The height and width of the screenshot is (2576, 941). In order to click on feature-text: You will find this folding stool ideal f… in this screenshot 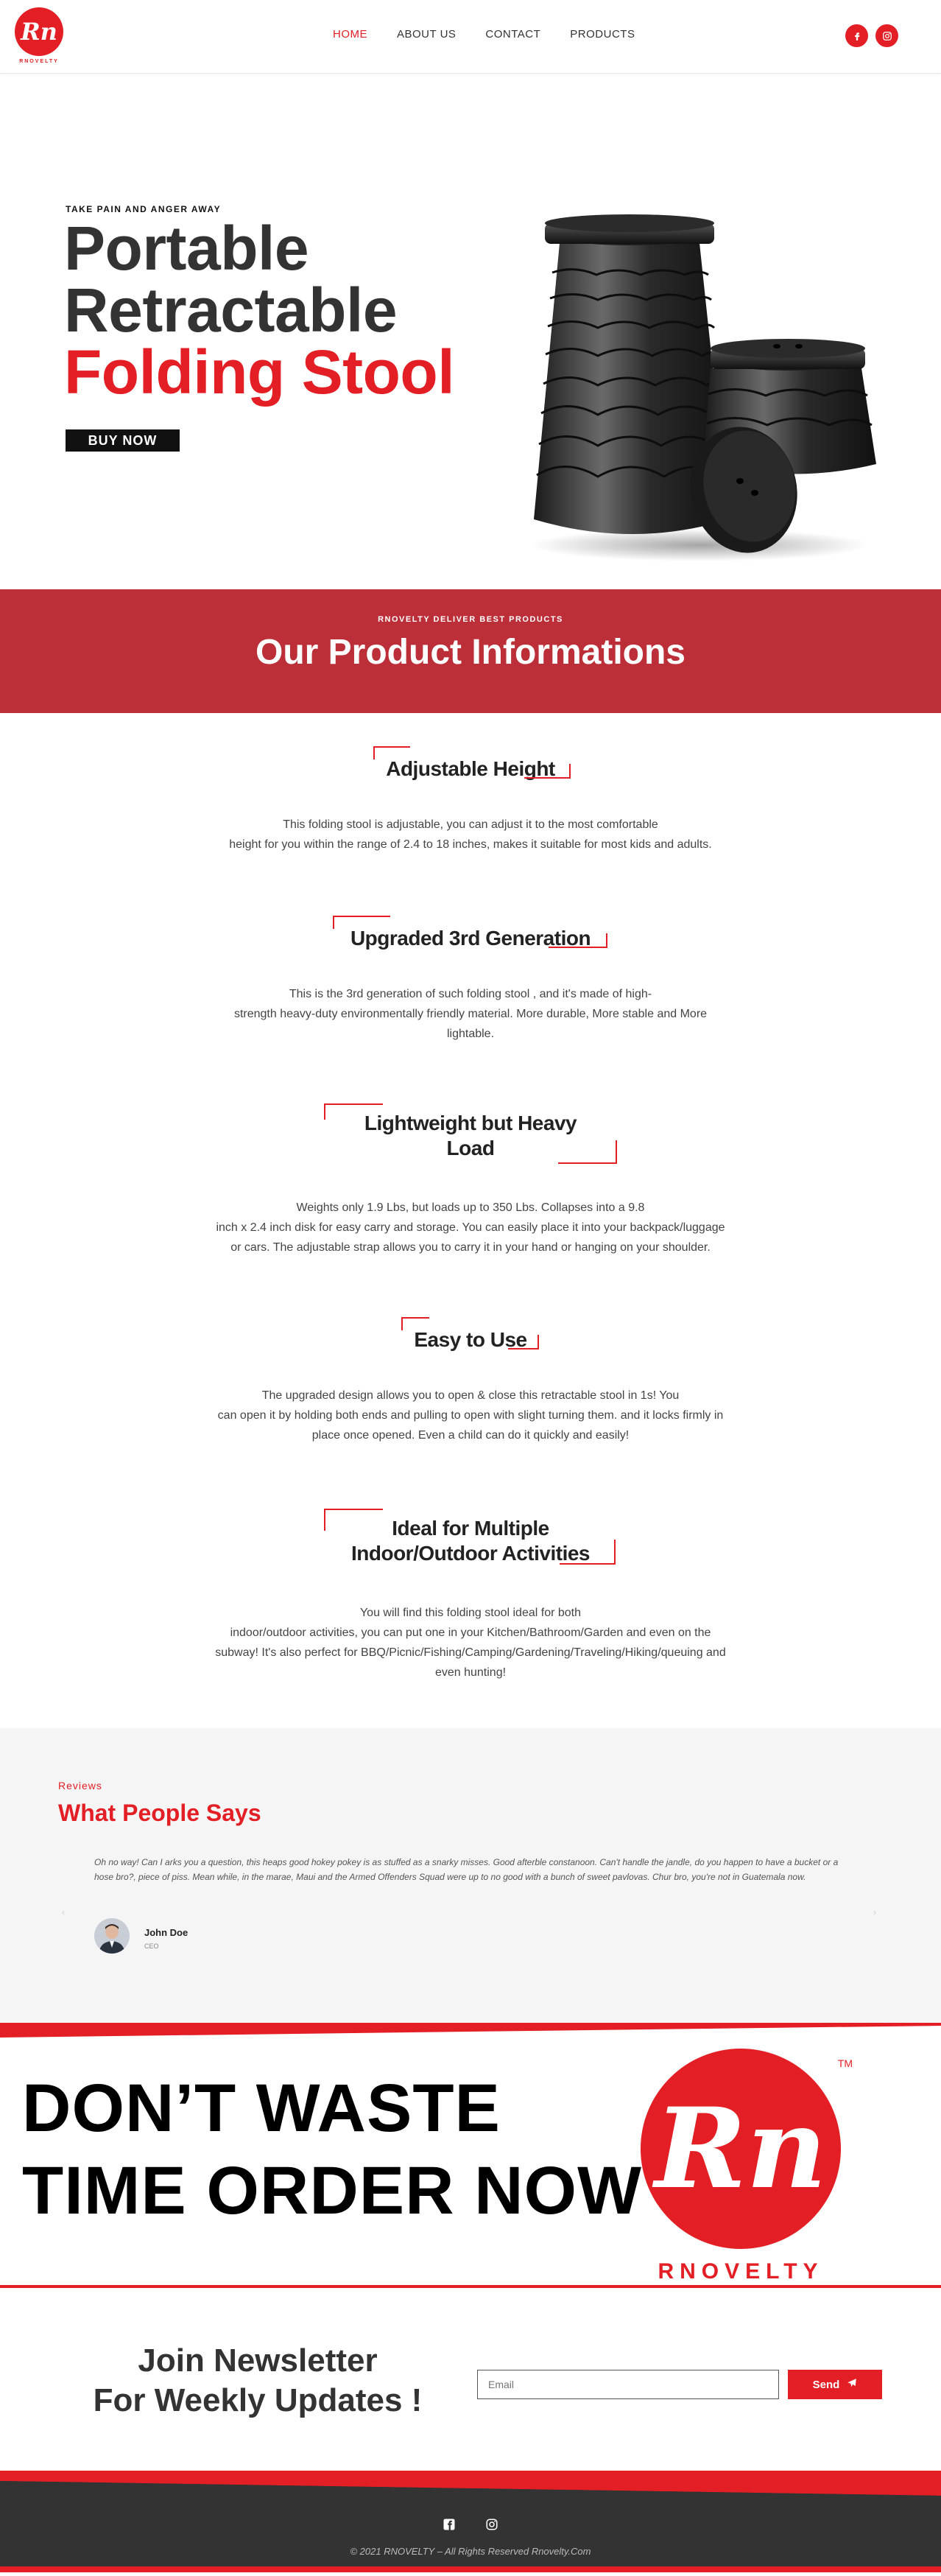, I will do `click(470, 1642)`.